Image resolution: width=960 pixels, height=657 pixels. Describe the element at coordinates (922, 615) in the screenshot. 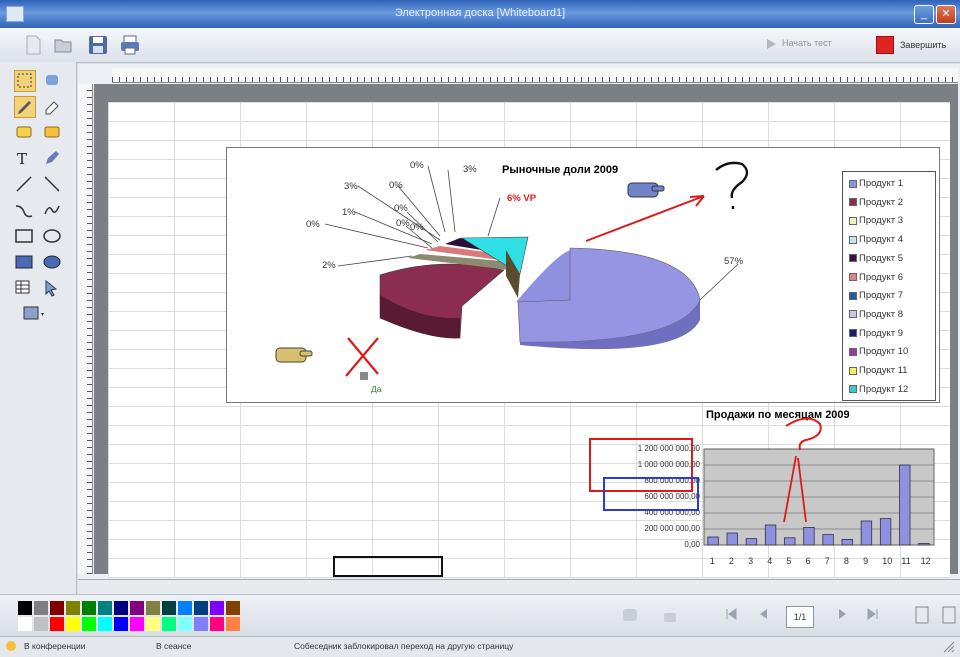

I see `add-page-icon` at that location.